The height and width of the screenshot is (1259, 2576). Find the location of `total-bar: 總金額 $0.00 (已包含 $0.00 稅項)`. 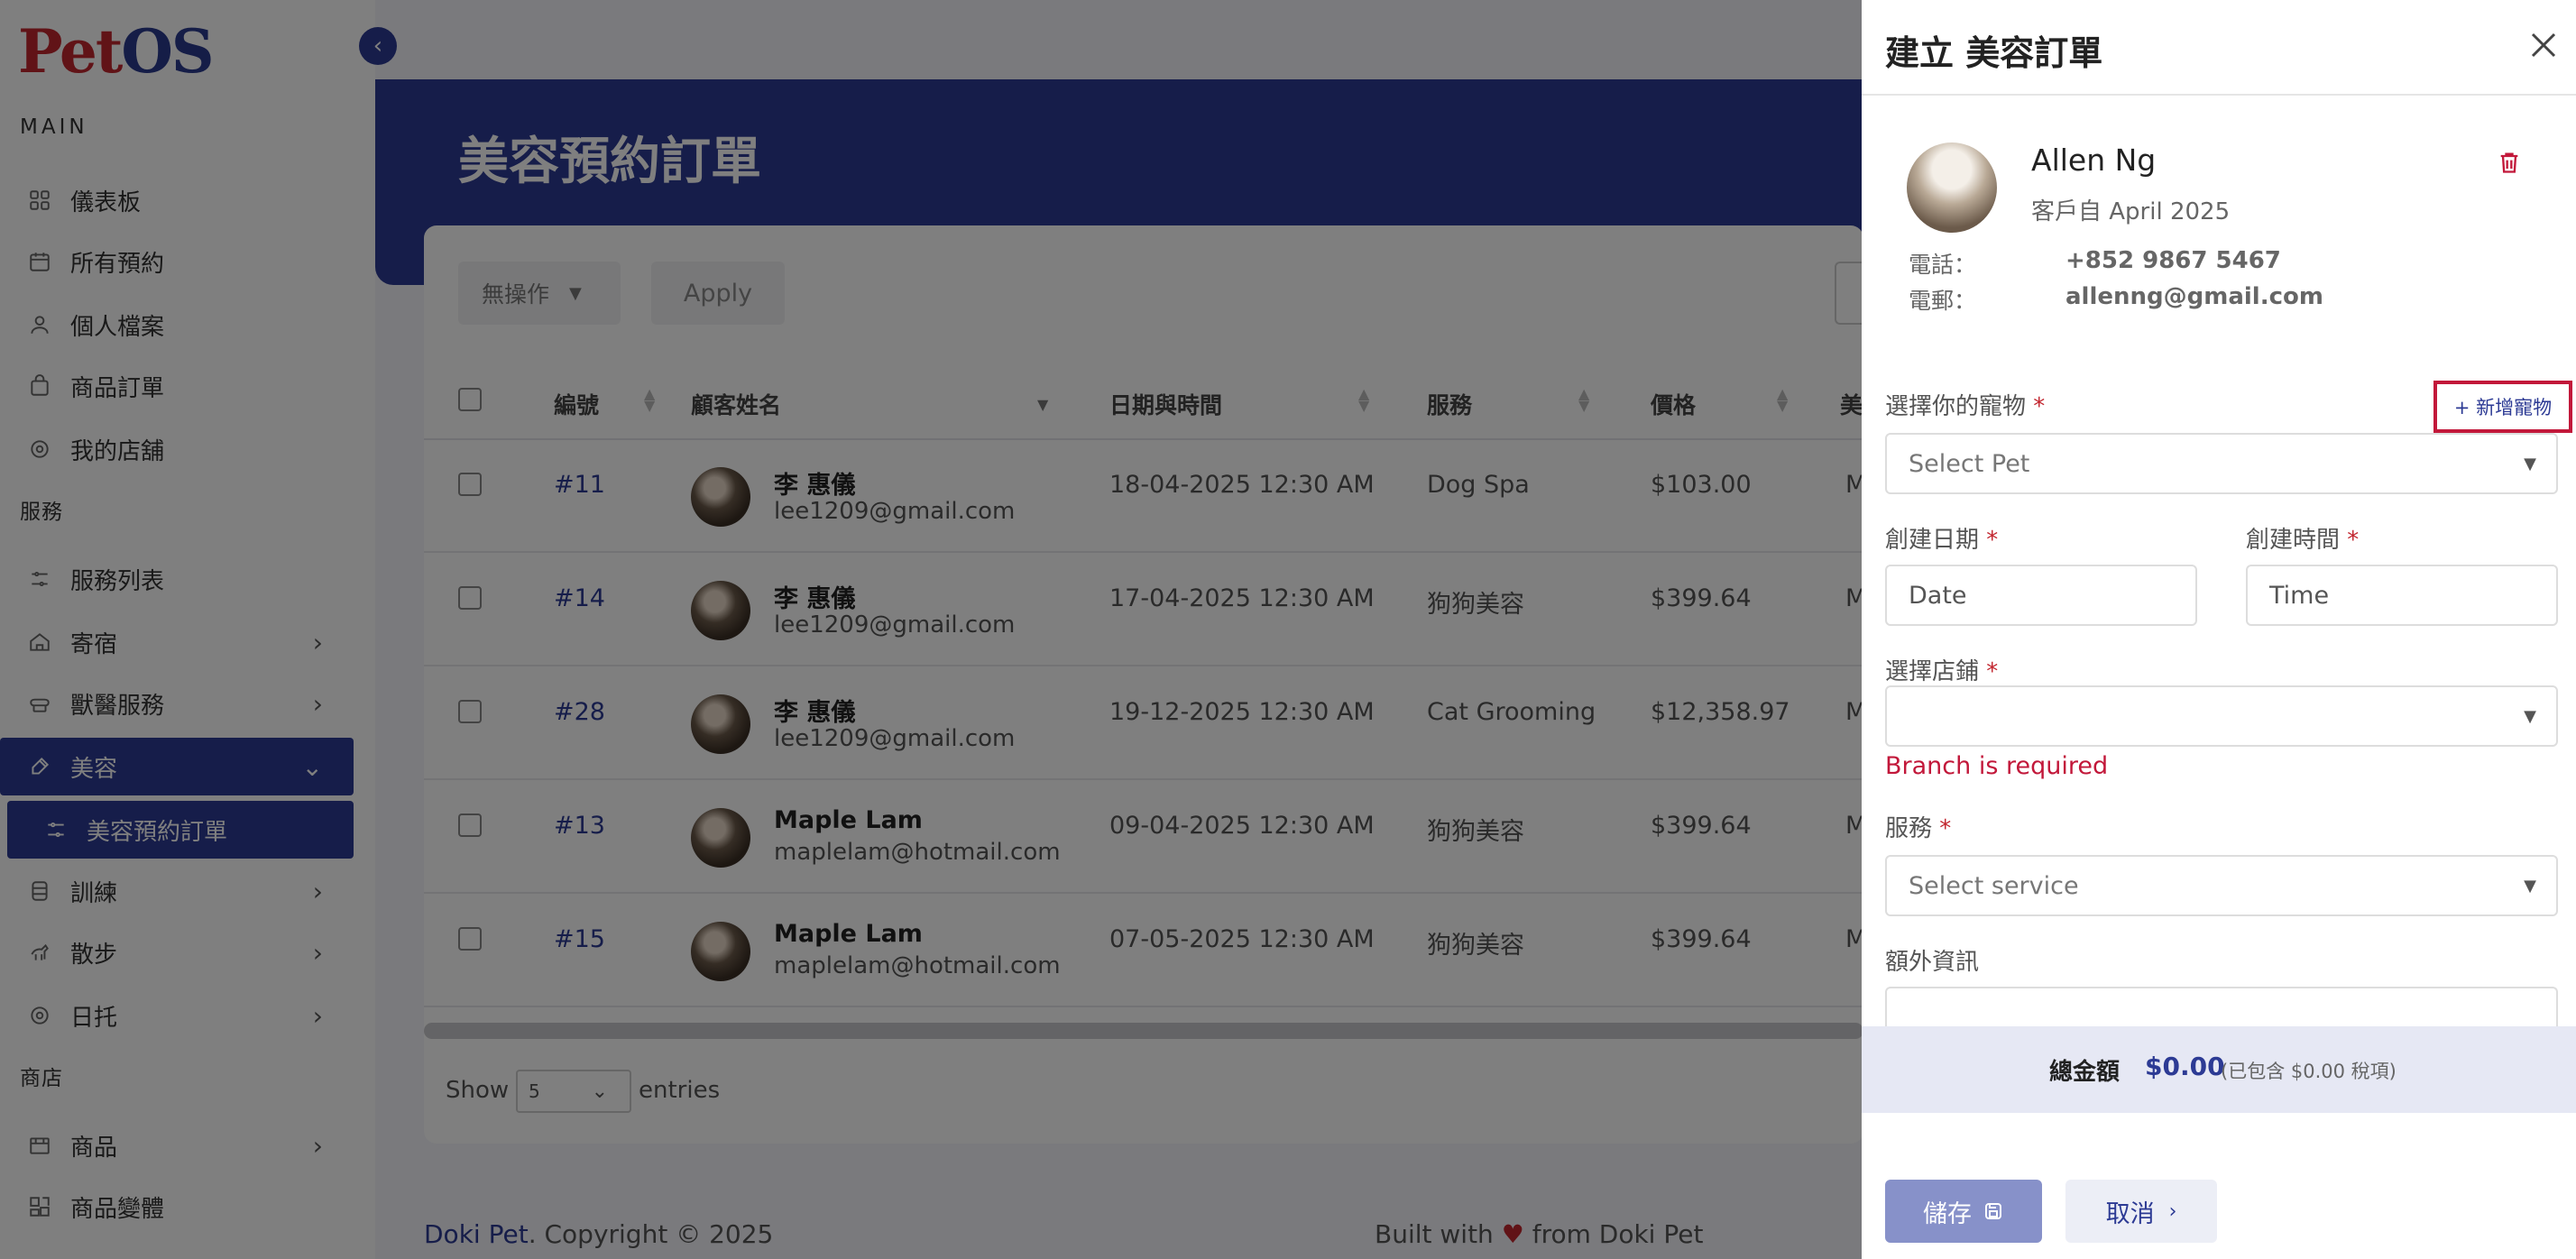

total-bar: 總金額 $0.00 (已包含 $0.00 稅項) is located at coordinates (2219, 1069).